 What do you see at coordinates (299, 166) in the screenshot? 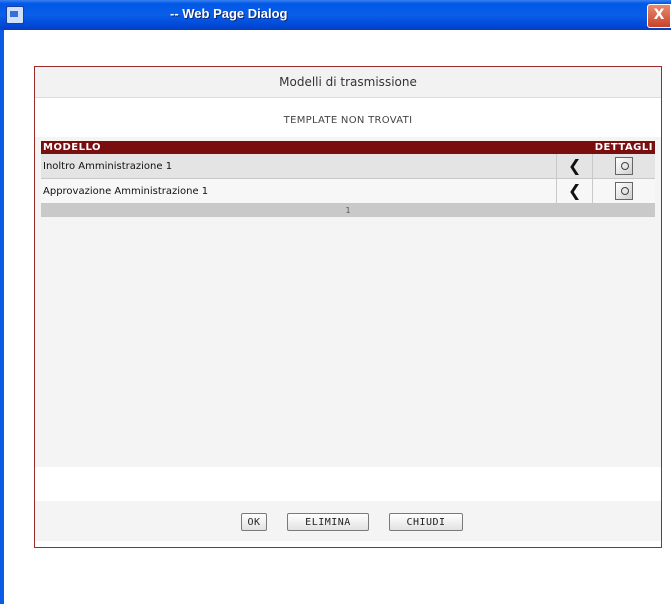
I see `modello-cell: Inoltro Amministrazione 1` at bounding box center [299, 166].